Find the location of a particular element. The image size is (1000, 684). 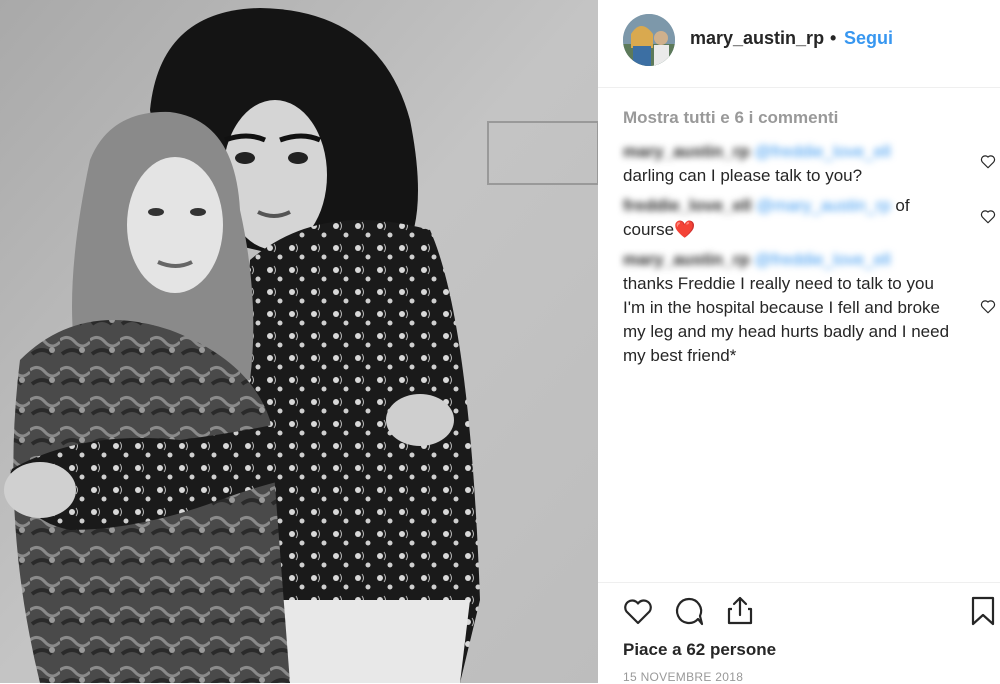

speech-bubble-icon is located at coordinates (689, 611).